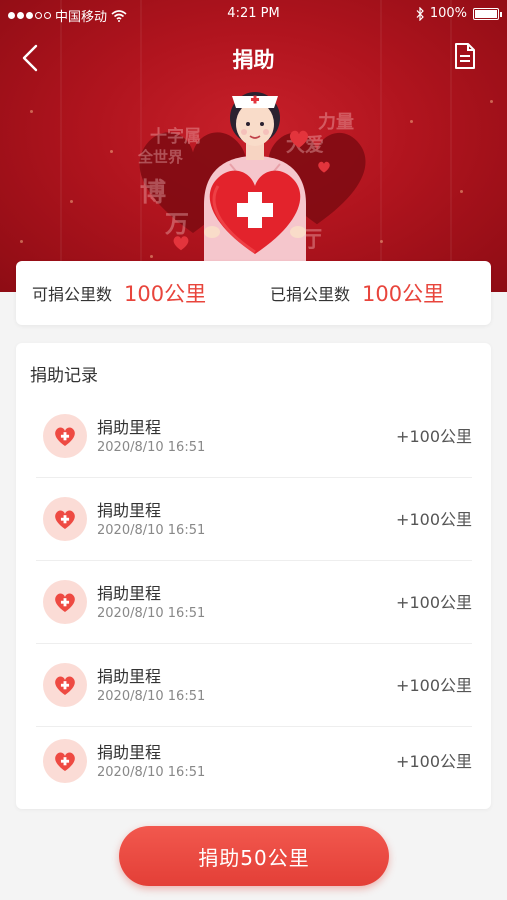 Image resolution: width=507 pixels, height=900 pixels. Describe the element at coordinates (253, 293) in the screenshot. I see `mileage-stats-card: 可捐公里数 100公里 已捐公里数 100公里` at that location.